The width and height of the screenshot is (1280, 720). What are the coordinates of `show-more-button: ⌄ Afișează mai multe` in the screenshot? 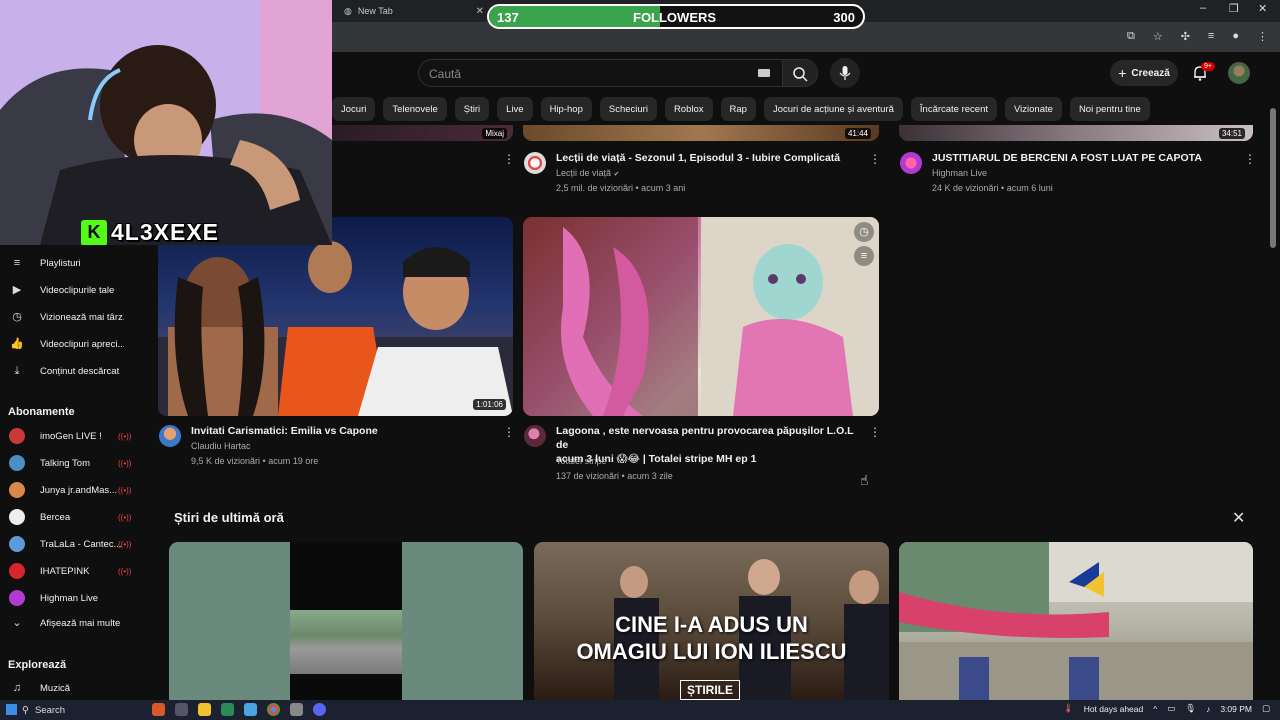 It's located at (73, 623).